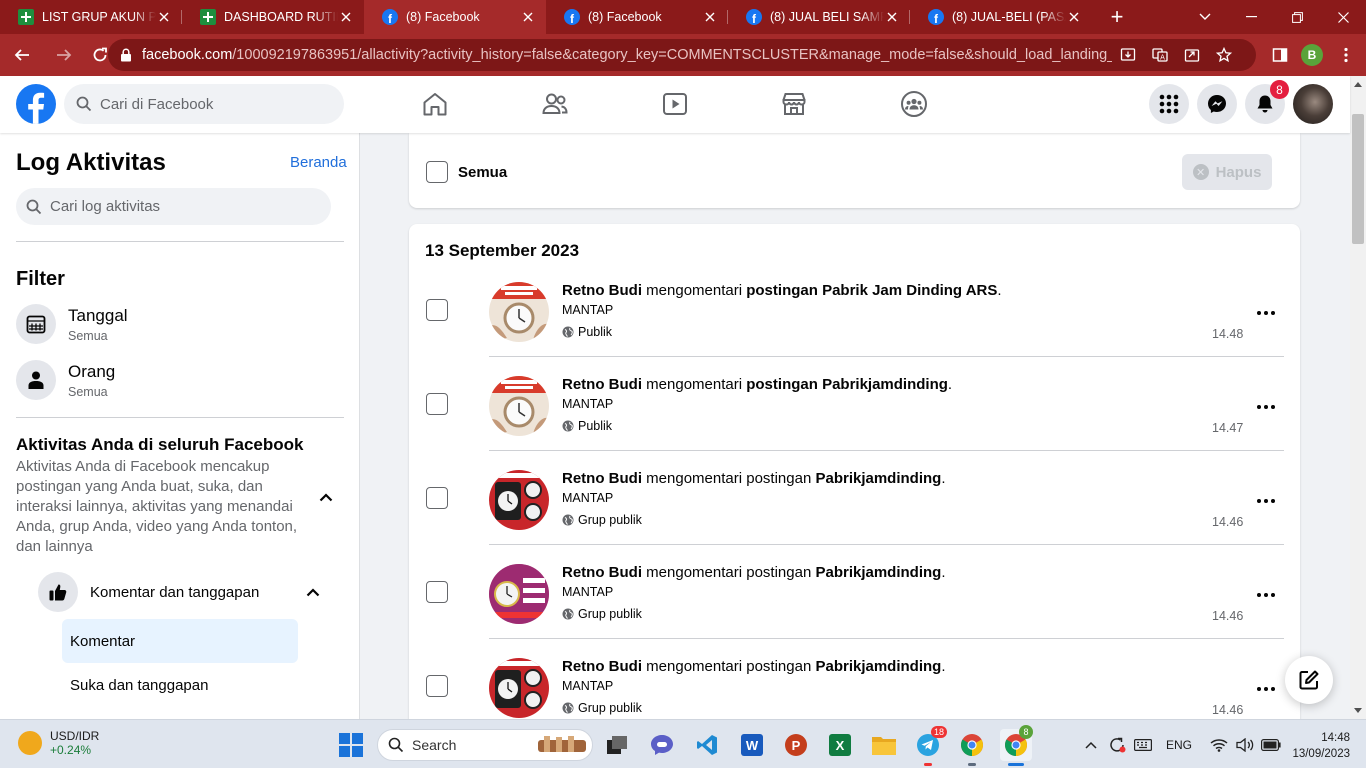  What do you see at coordinates (455, 17) in the screenshot?
I see `browser-tab-active: f (8) Facebook` at bounding box center [455, 17].